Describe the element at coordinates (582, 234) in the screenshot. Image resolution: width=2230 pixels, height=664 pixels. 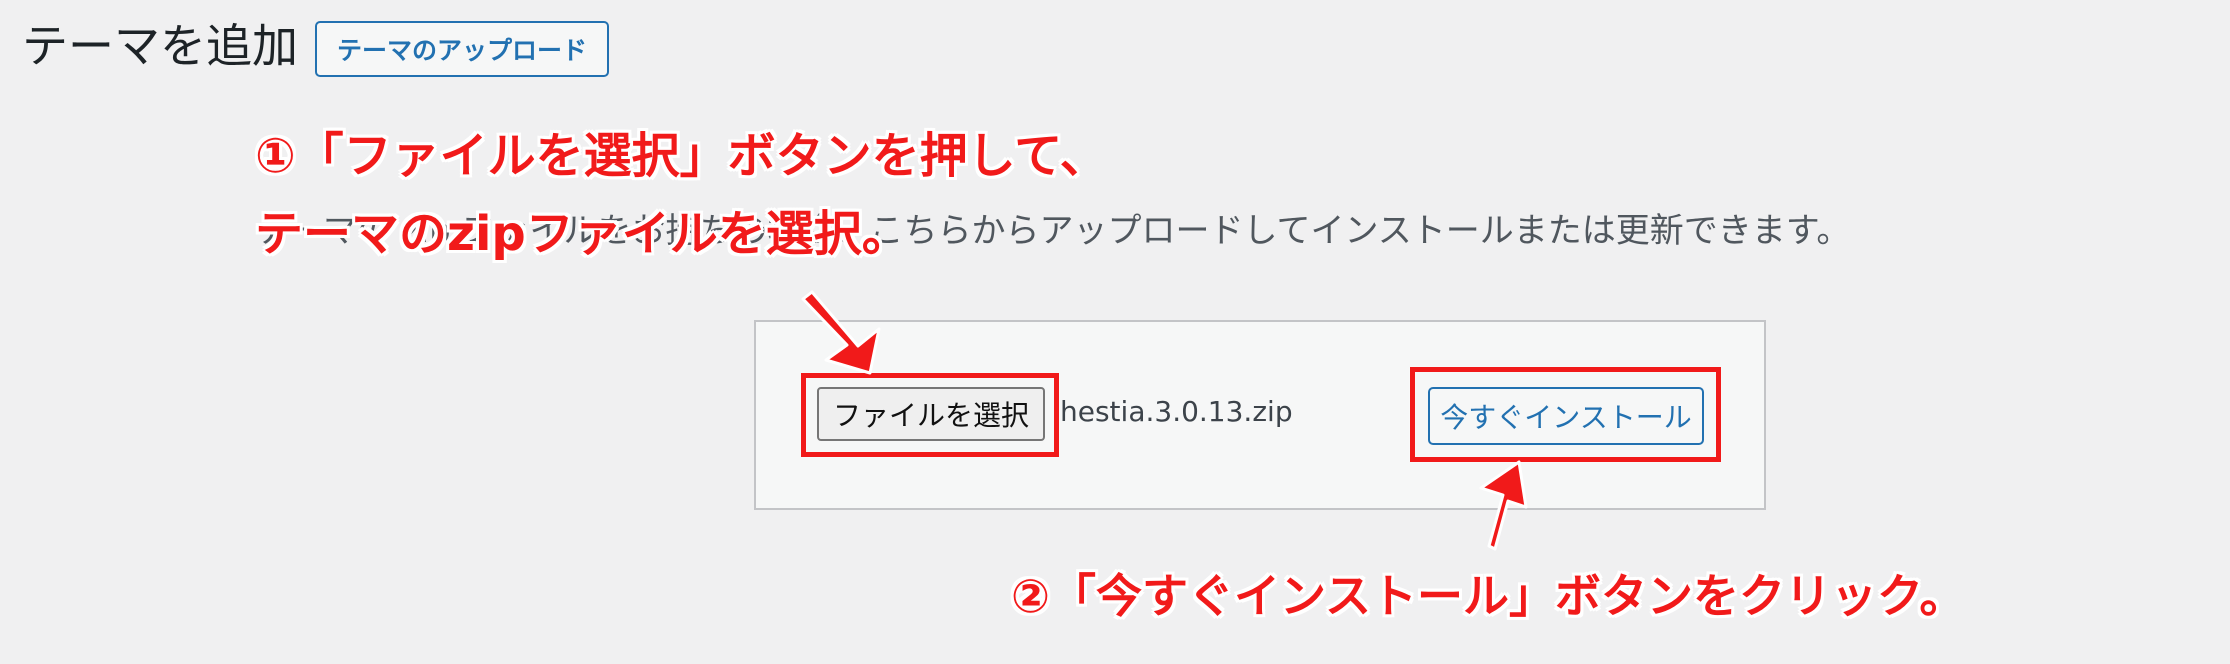
I see `annotation-step-1-line-2: テーマのzipファイルを選択。` at that location.